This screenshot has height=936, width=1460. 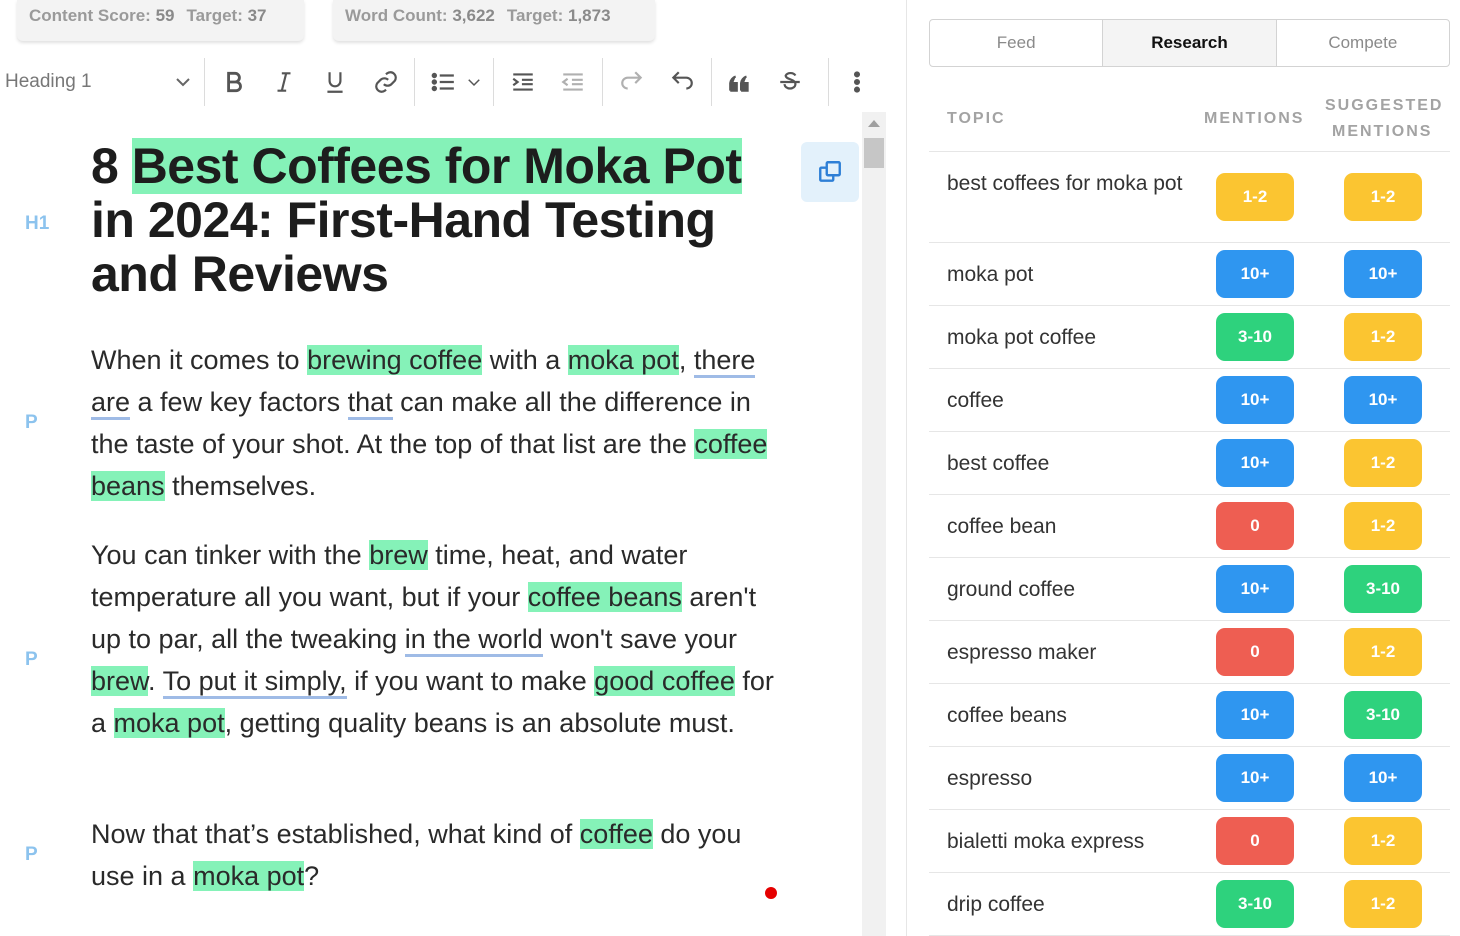 I want to click on table-row: coffee bean 0 1-2, so click(x=1189, y=526).